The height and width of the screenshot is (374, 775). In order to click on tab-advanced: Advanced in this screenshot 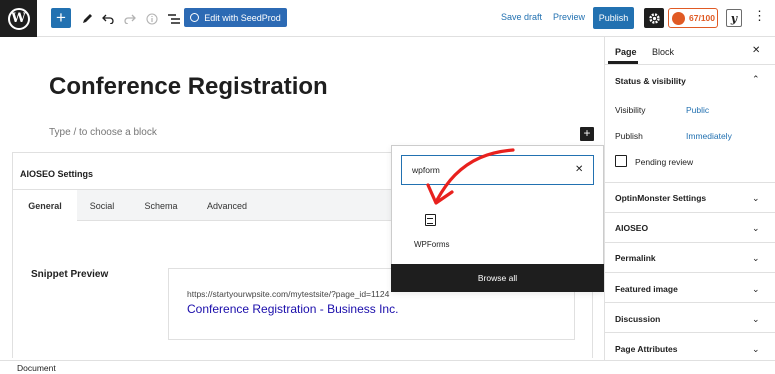, I will do `click(227, 205)`.